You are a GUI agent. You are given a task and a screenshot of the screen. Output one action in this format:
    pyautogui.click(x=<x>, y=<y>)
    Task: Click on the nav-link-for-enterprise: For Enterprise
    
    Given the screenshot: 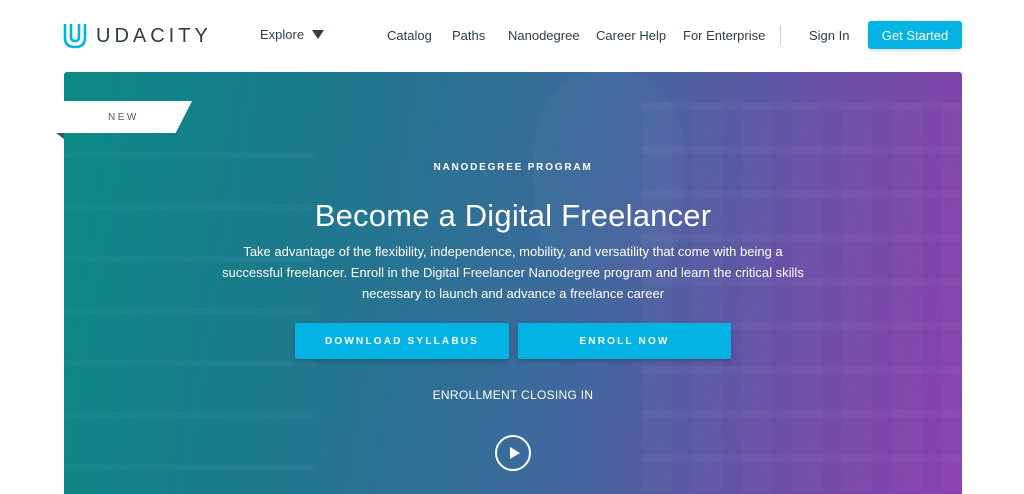 What is the action you would take?
    pyautogui.click(x=724, y=35)
    